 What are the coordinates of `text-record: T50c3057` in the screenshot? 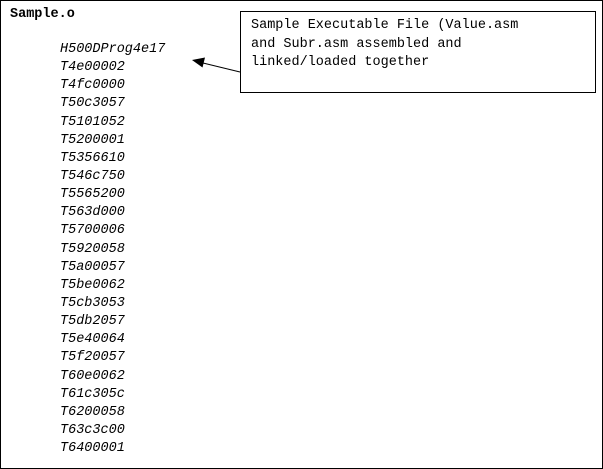 It's located at (92, 104).